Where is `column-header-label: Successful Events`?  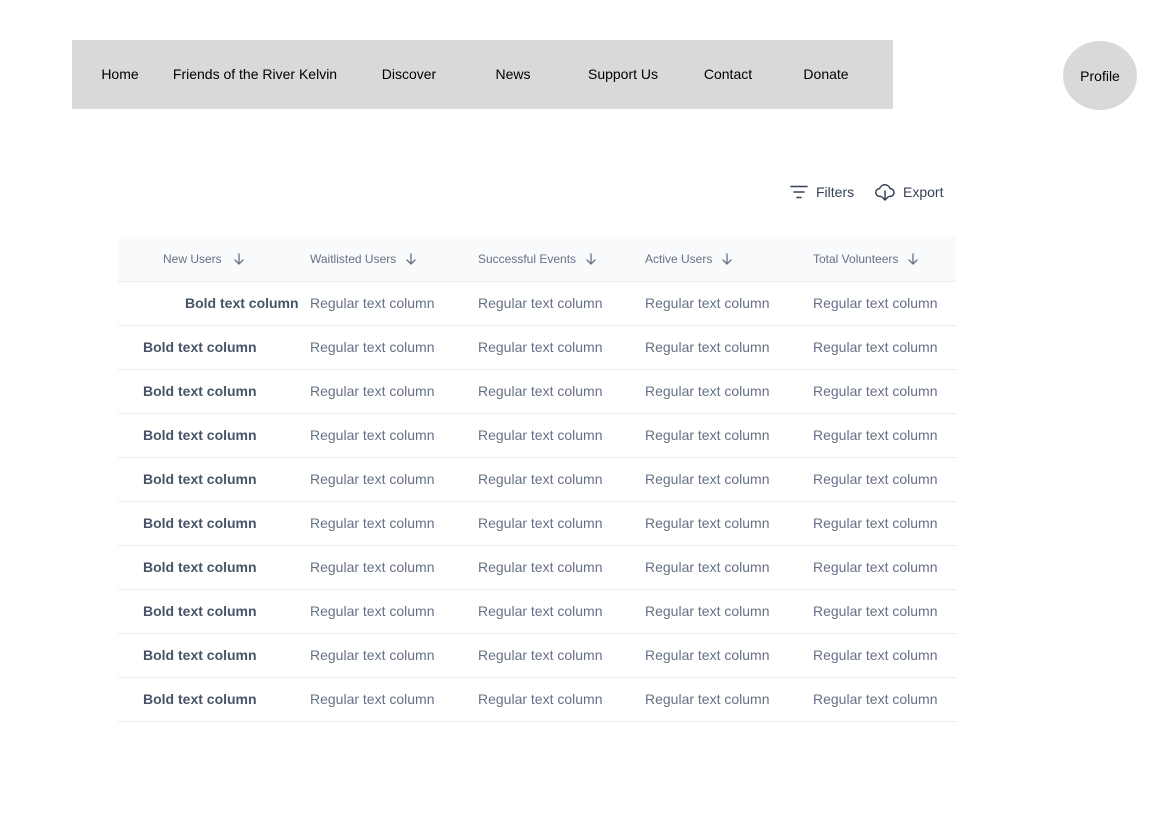
column-header-label: Successful Events is located at coordinates (527, 259).